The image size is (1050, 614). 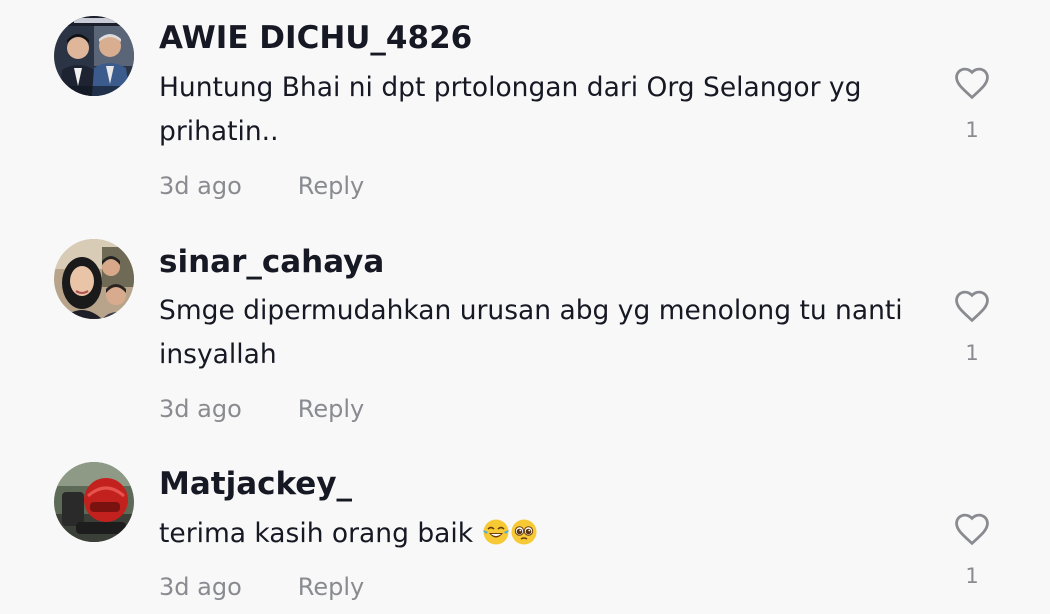 What do you see at coordinates (271, 262) in the screenshot?
I see `comment-username: sinar_cahaya` at bounding box center [271, 262].